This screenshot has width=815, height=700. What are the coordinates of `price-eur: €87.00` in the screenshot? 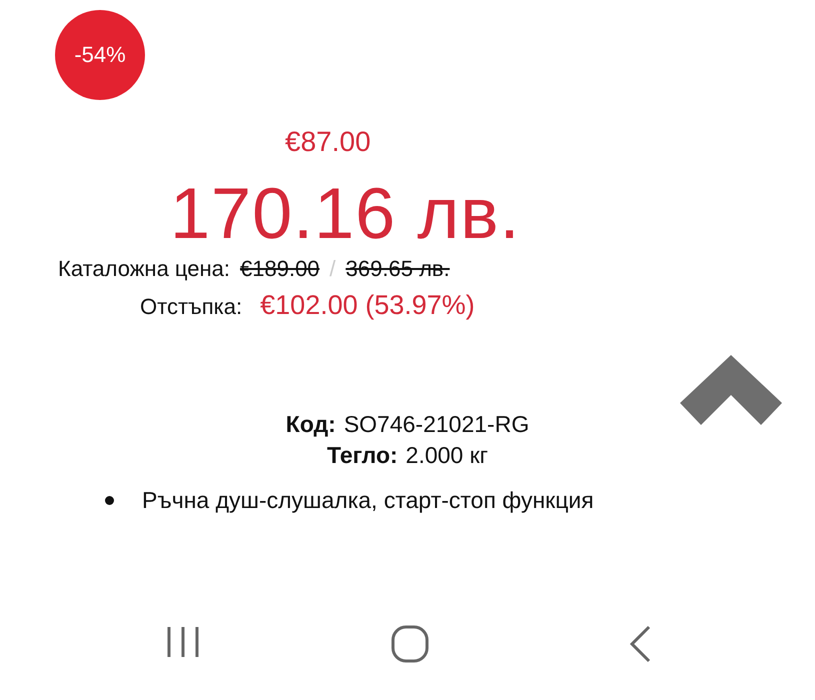 It's located at (328, 141).